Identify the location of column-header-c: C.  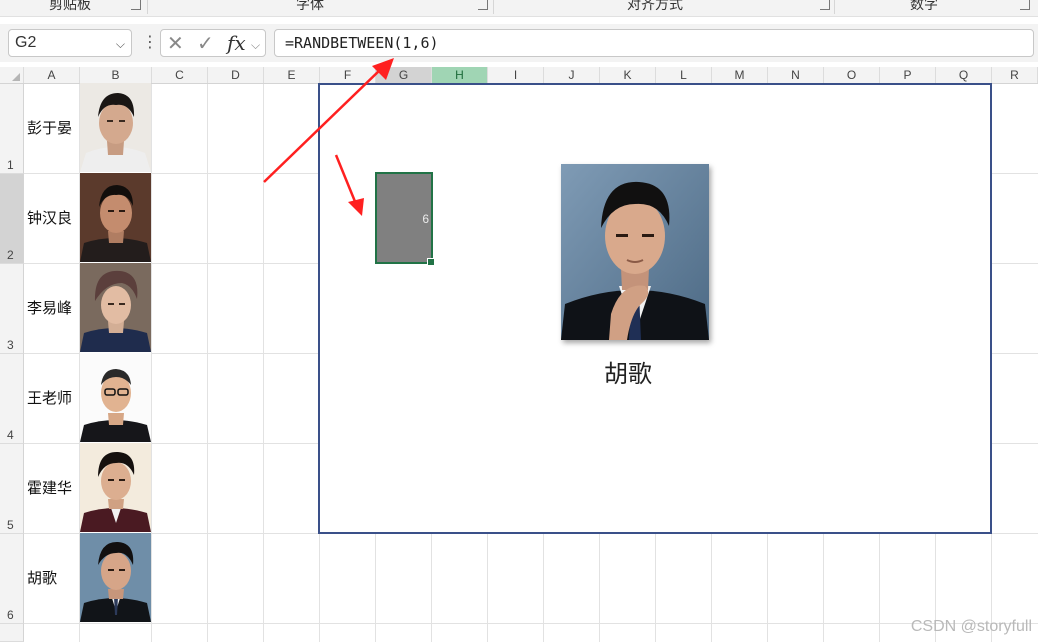
(180, 75).